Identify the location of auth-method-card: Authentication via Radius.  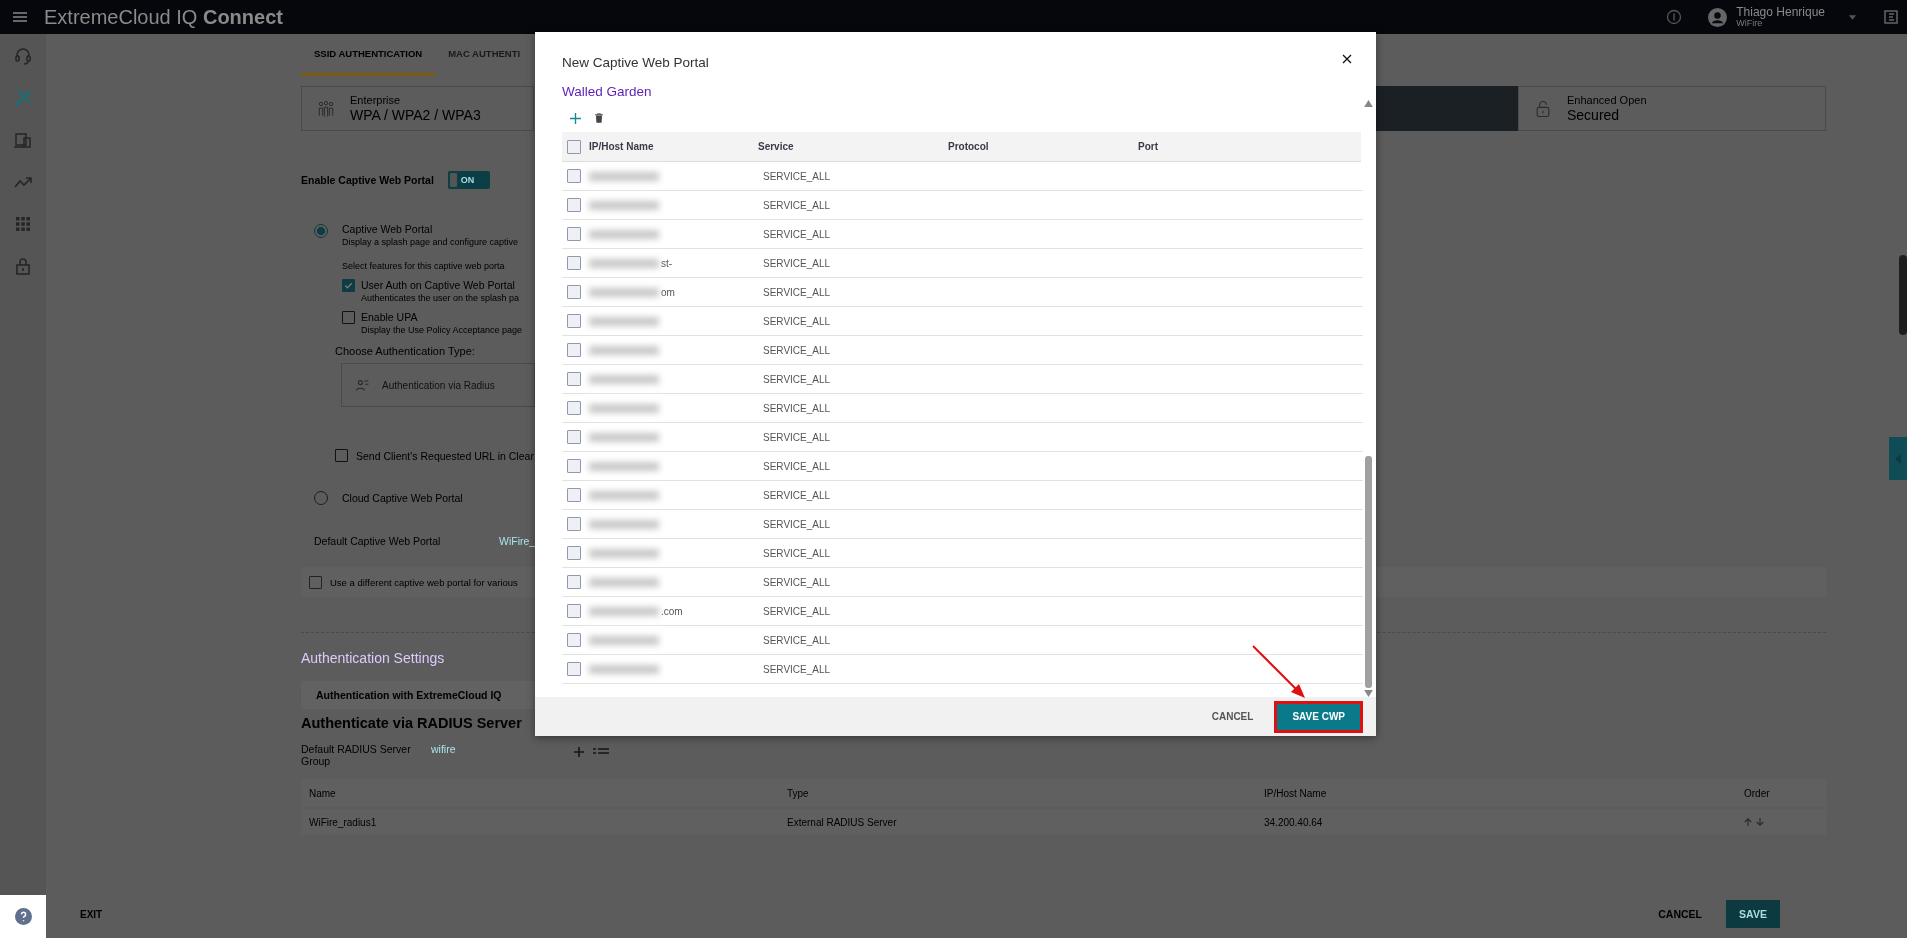
(438, 385).